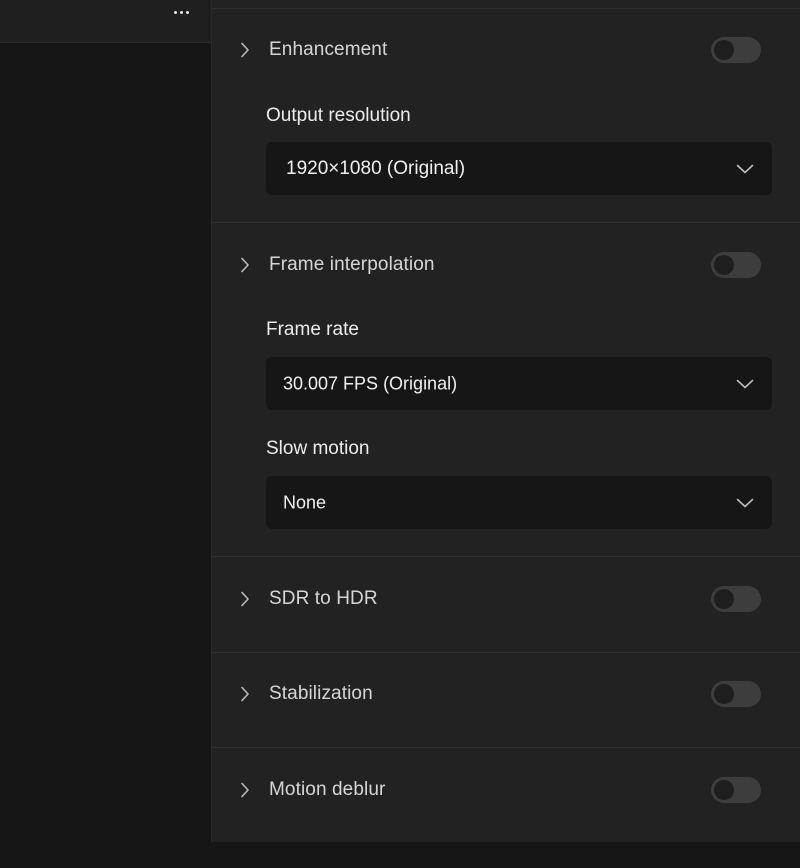  I want to click on left-toolbar, so click(105, 21).